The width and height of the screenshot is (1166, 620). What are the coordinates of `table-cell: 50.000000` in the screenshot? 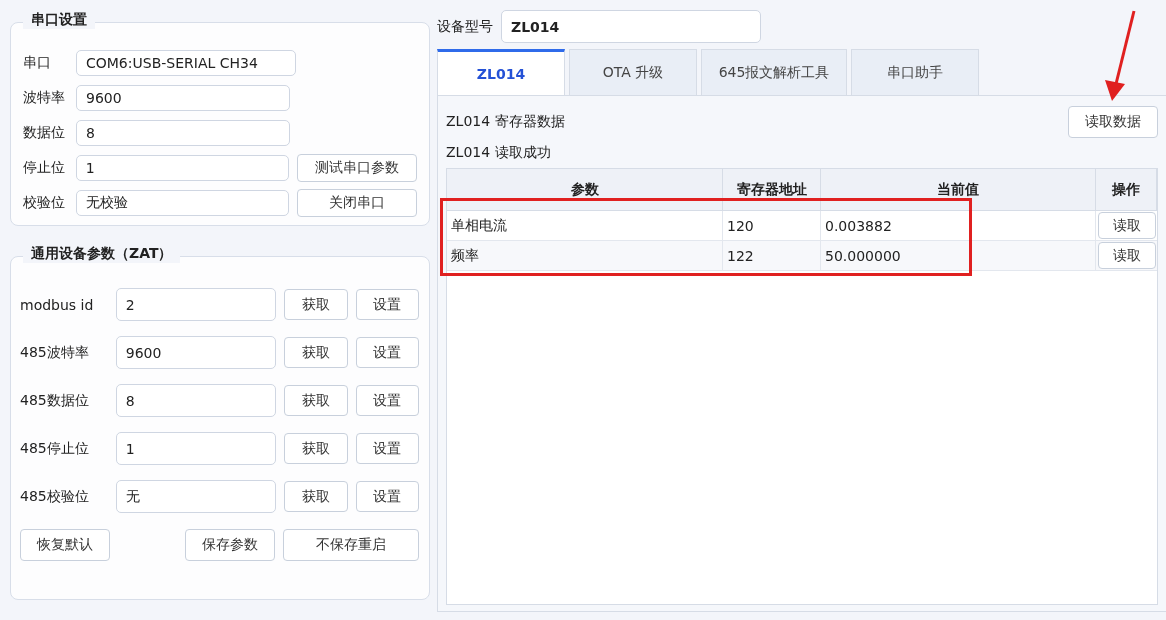 It's located at (958, 256).